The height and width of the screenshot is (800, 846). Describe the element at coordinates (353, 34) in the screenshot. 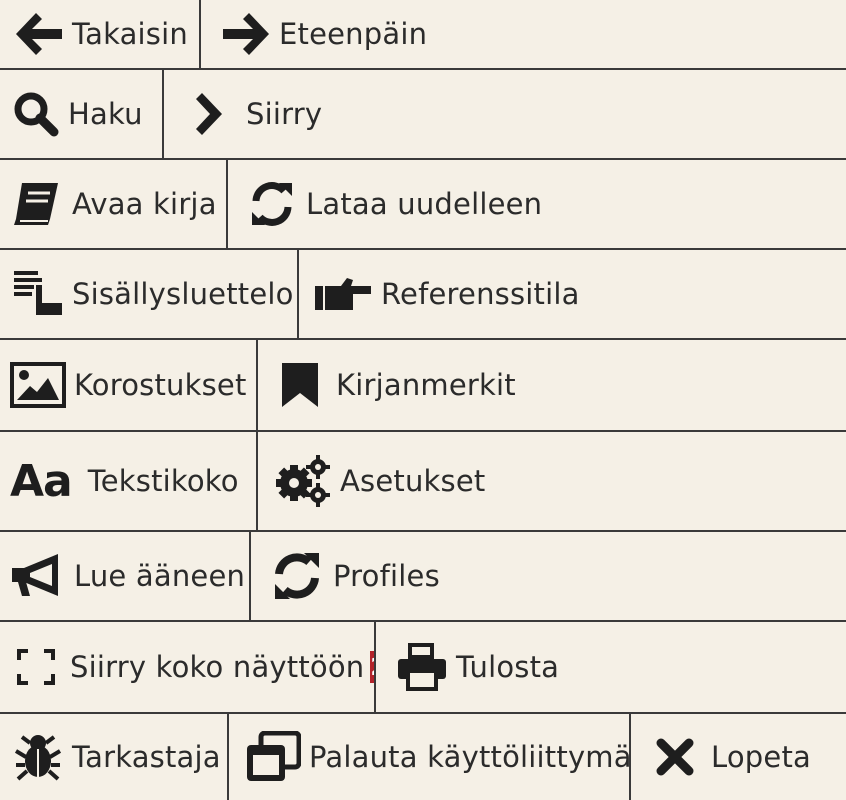

I see `forward-label: Eteenpäin` at that location.